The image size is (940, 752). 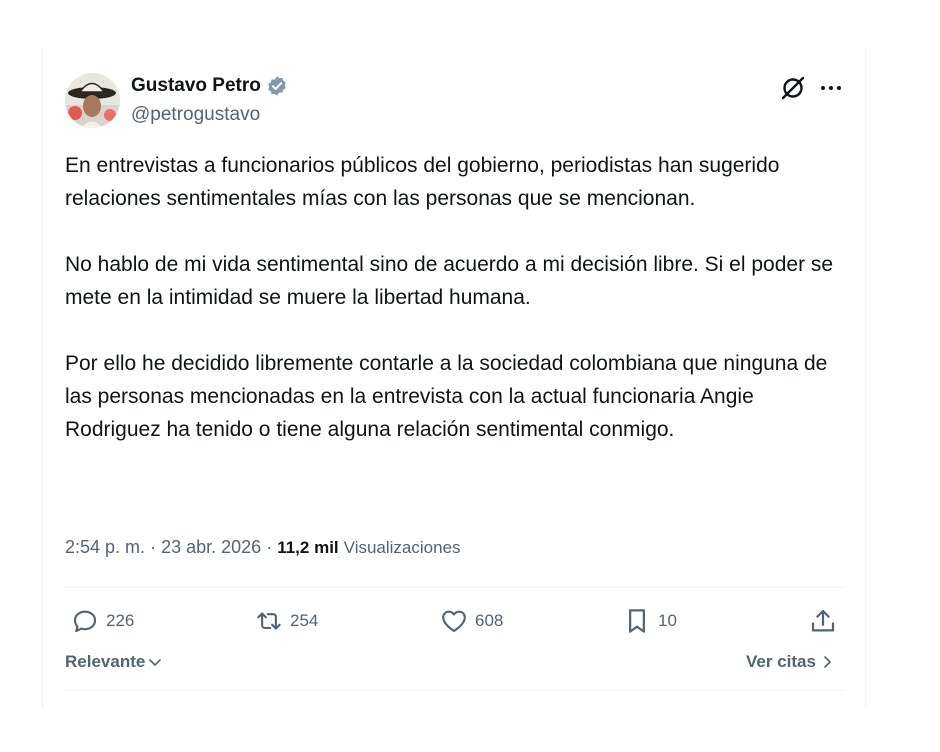 I want to click on more-options-icon, so click(x=831, y=88).